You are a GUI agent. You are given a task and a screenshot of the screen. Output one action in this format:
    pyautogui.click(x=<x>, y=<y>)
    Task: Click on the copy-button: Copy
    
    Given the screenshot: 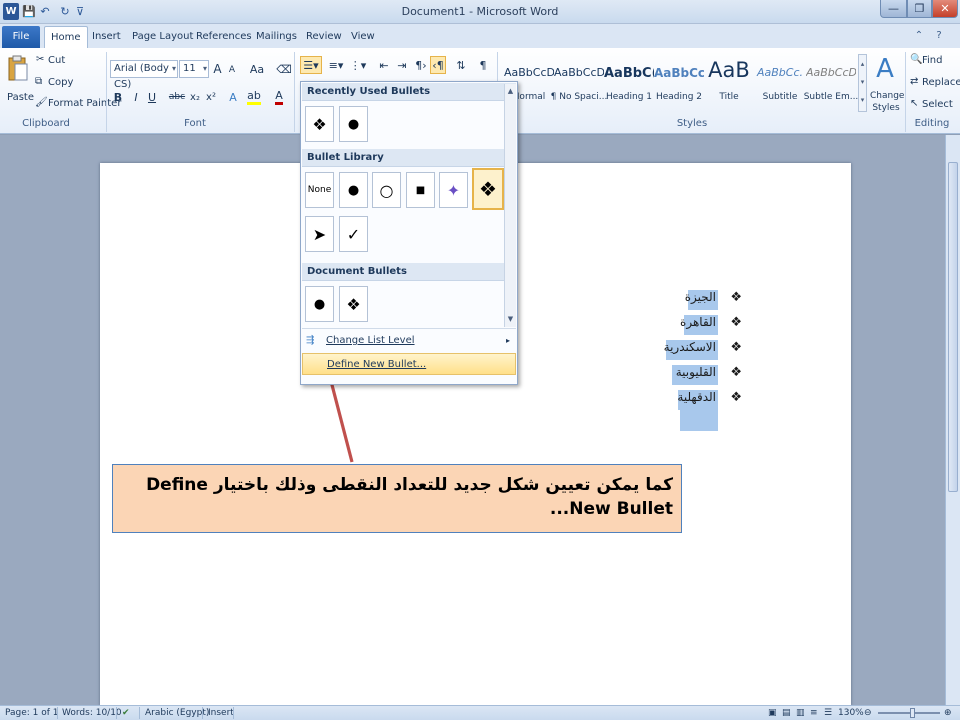 What is the action you would take?
    pyautogui.click(x=60, y=82)
    